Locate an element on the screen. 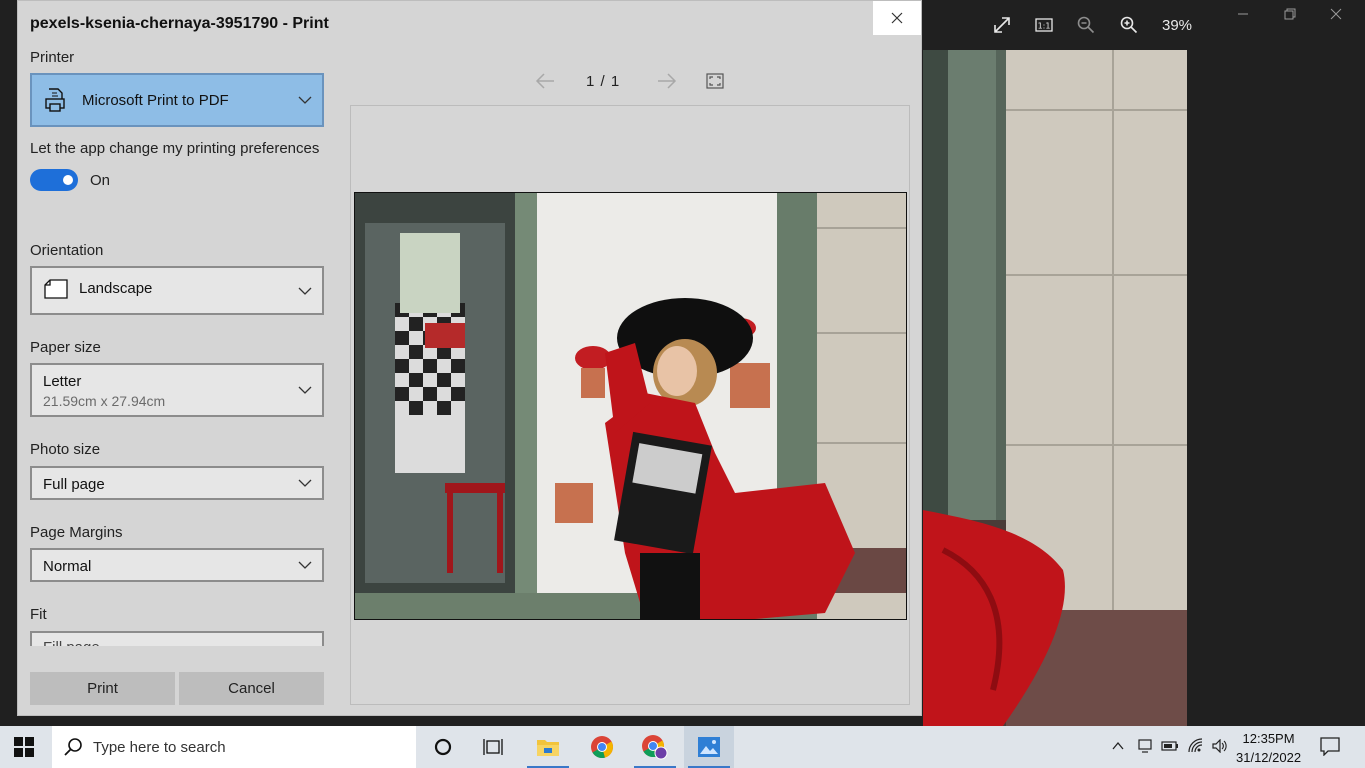  page-margins-label: Page Margins is located at coordinates (76, 532).